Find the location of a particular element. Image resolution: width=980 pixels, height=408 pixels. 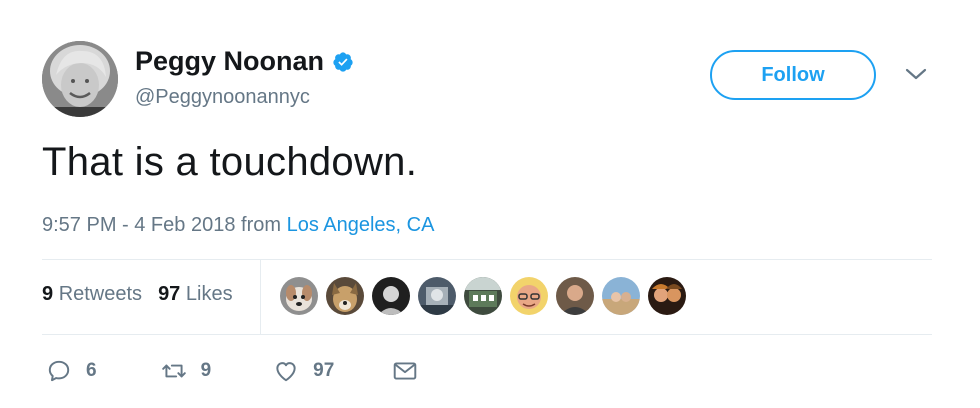

retweet-icon is located at coordinates (173, 371).